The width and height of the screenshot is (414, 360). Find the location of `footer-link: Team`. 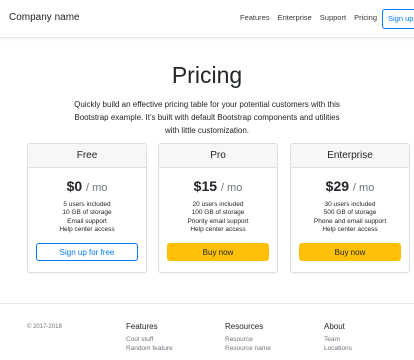

footer-link: Team is located at coordinates (338, 340).